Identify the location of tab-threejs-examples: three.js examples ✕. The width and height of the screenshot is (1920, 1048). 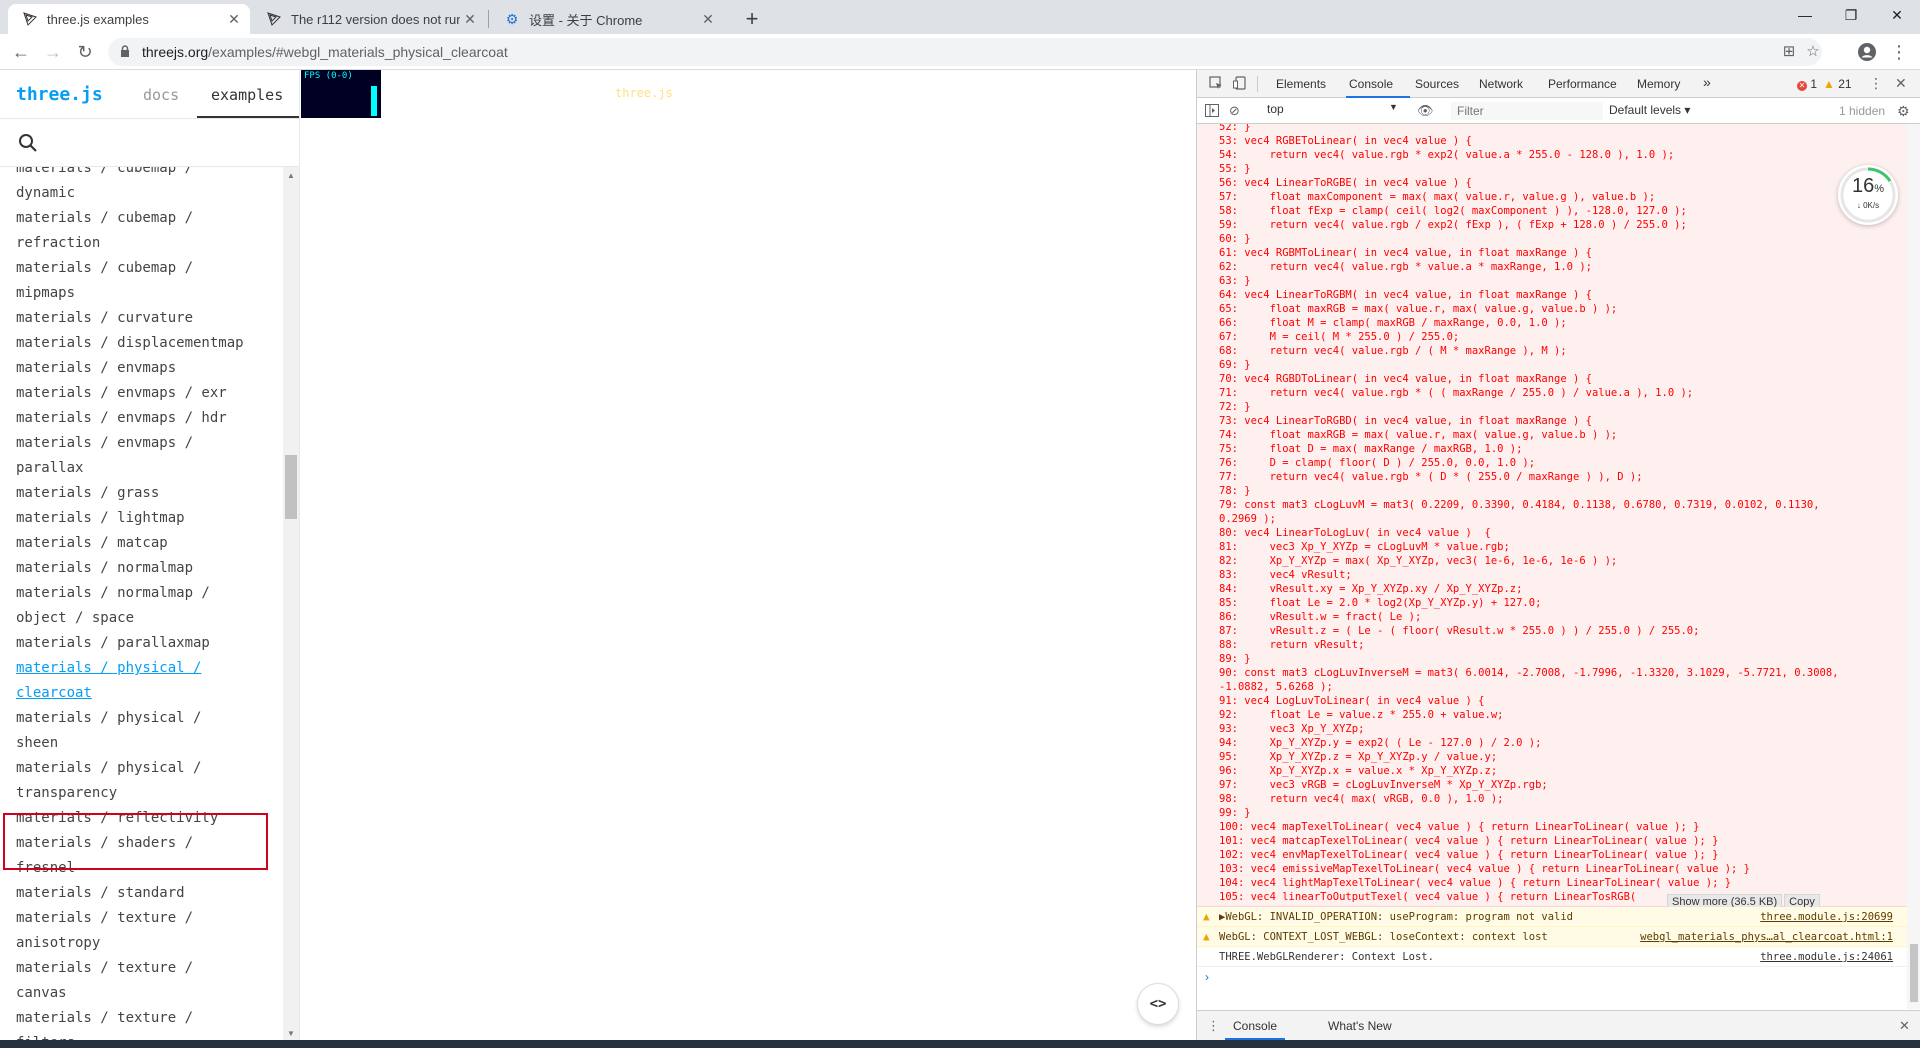
(129, 19).